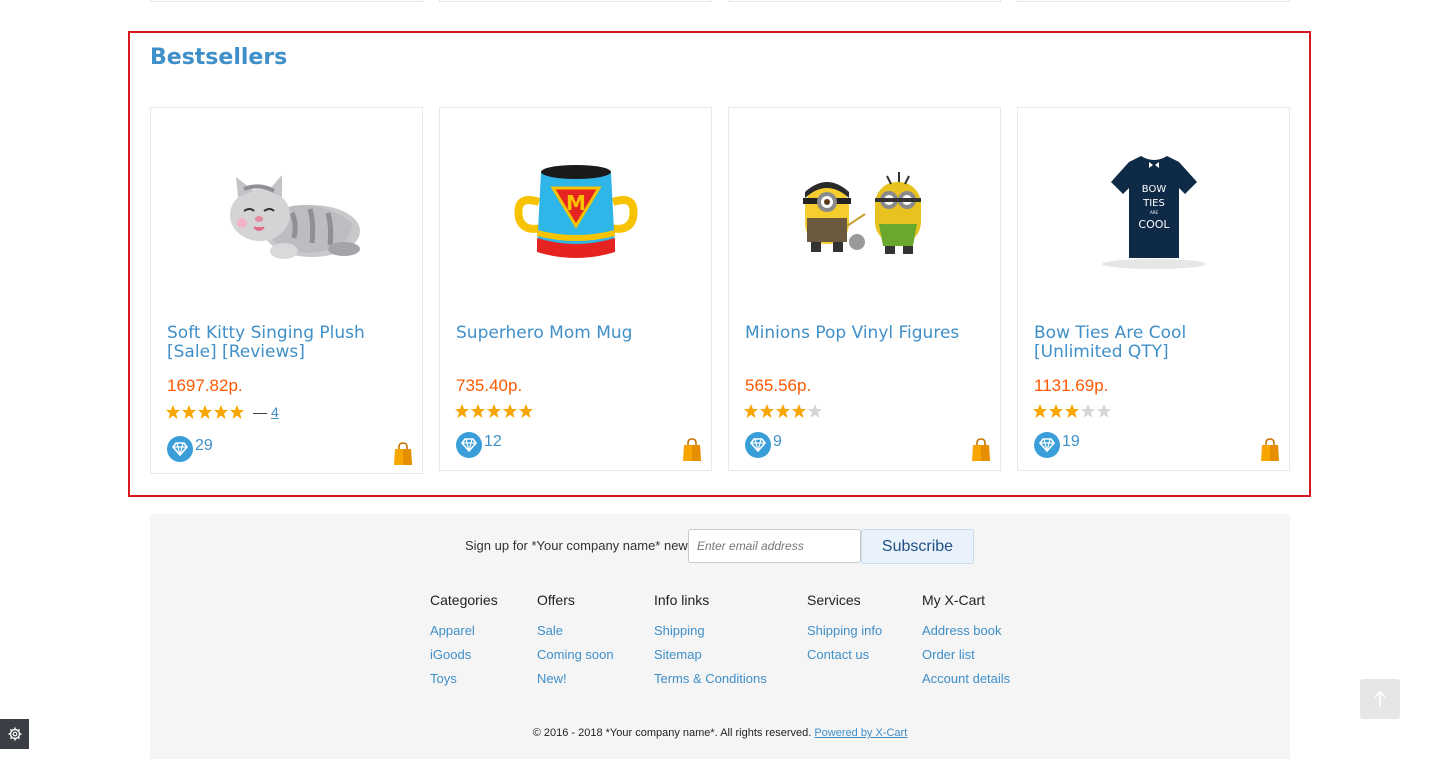 This screenshot has width=1440, height=759. I want to click on footer-link: iGoods, so click(464, 655).